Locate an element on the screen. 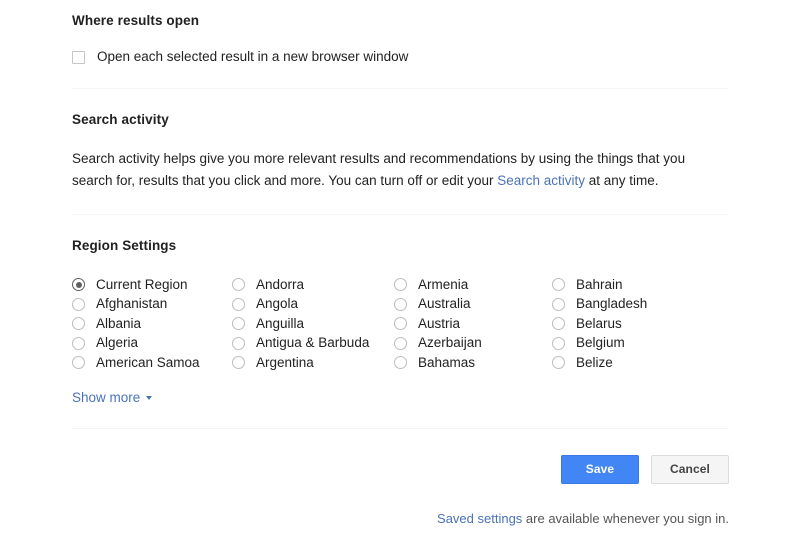 This screenshot has width=800, height=538. region-radio-label: Armenia is located at coordinates (443, 284).